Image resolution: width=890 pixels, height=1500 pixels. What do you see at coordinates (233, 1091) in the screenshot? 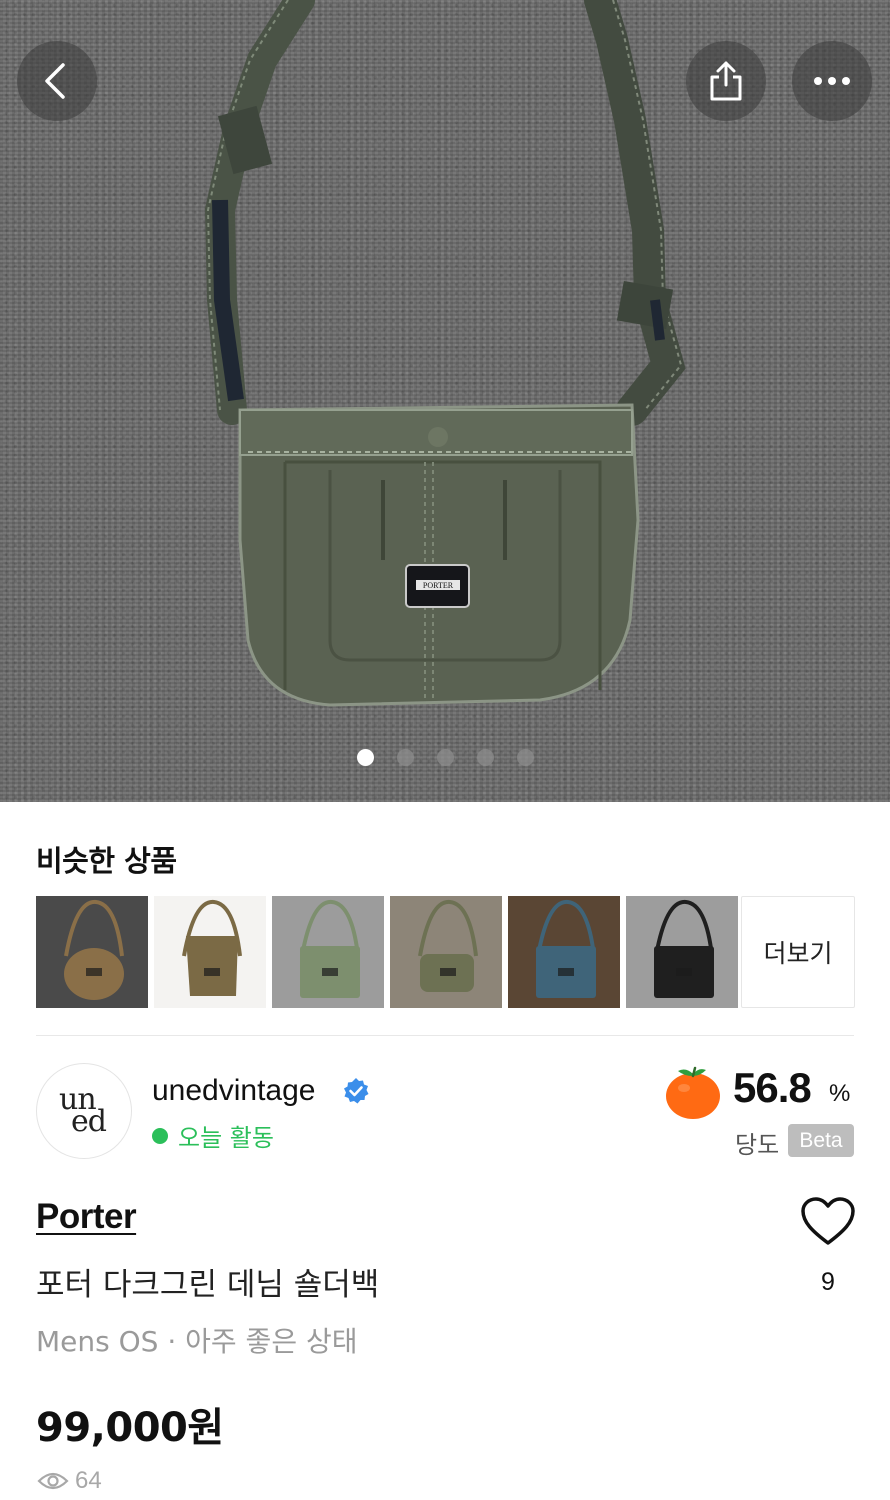
I see `seller-name: unedvintage` at bounding box center [233, 1091].